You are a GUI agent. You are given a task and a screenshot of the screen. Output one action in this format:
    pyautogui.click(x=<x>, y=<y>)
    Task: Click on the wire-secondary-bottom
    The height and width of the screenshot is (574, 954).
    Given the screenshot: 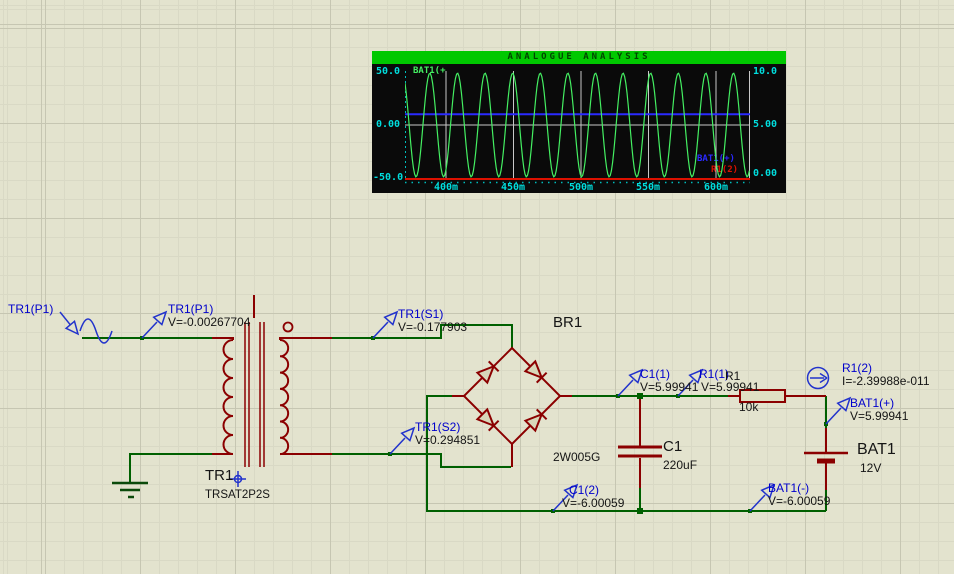 What is the action you would take?
    pyautogui.click(x=420, y=460)
    